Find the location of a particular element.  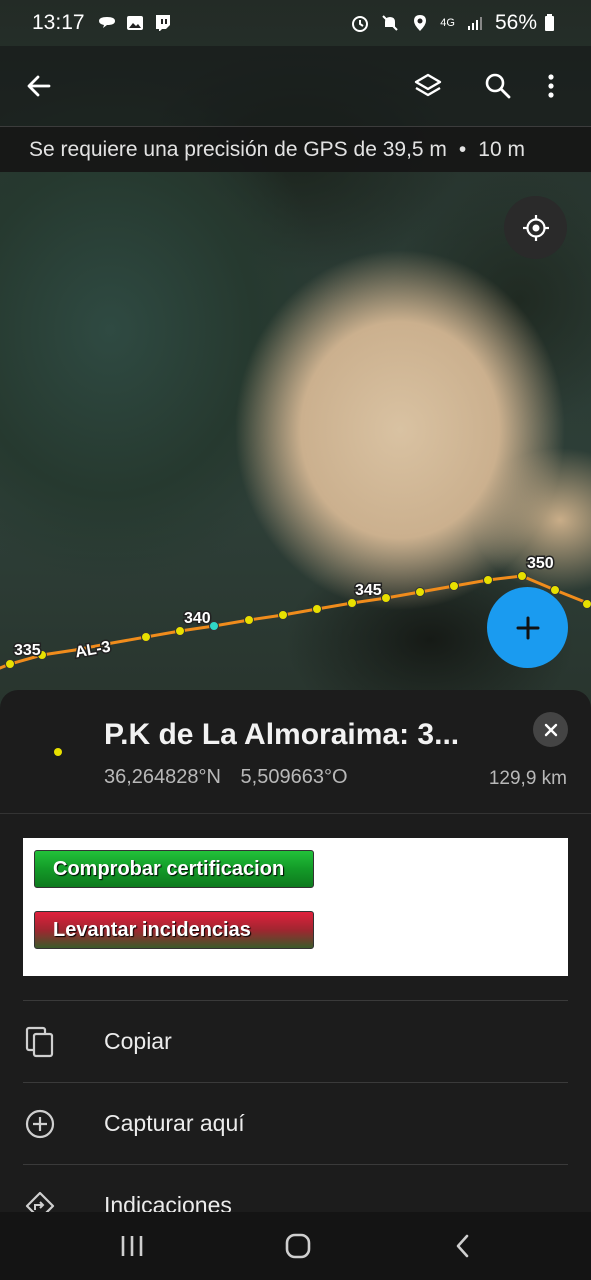

battery-icon is located at coordinates (549, 22).